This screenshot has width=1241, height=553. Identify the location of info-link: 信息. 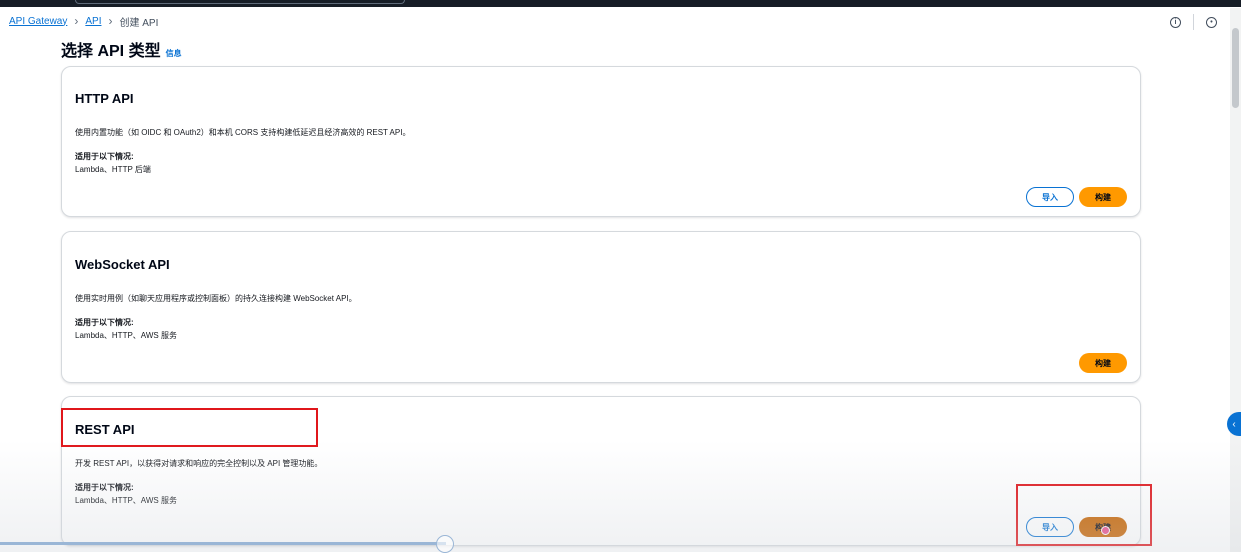
(174, 53).